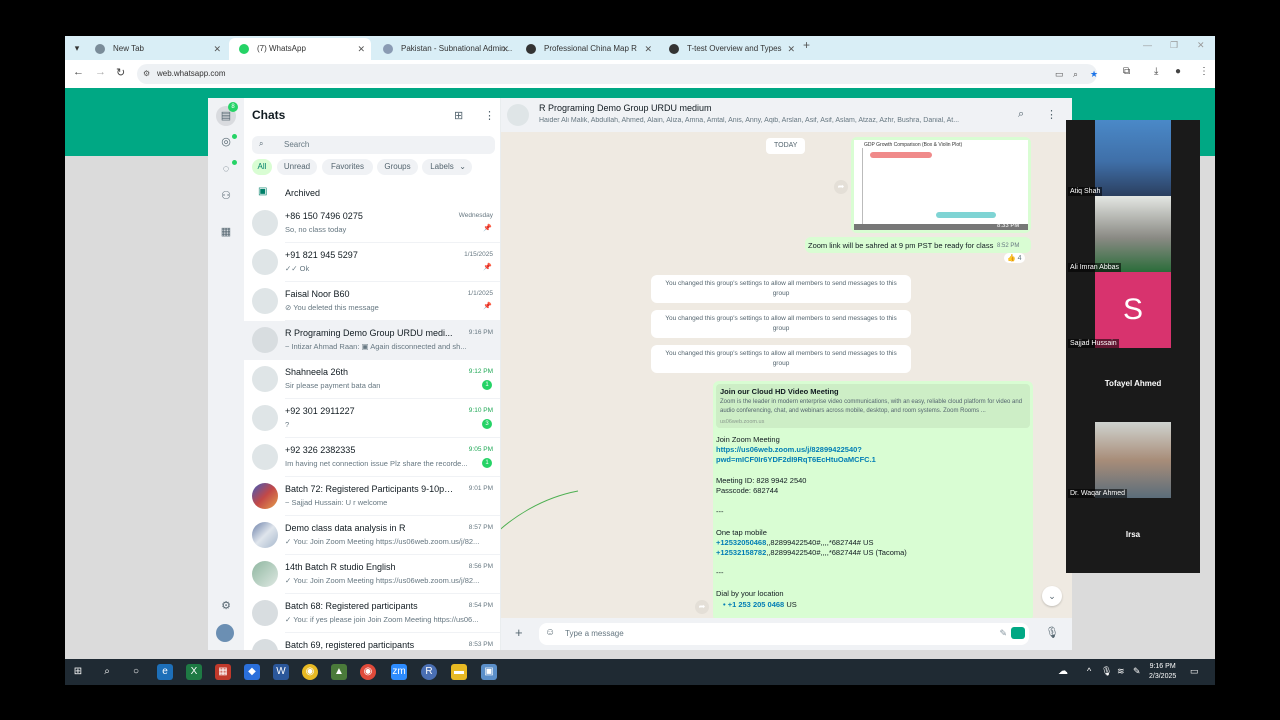  I want to click on more-options-icon: ⋮, so click(489, 115).